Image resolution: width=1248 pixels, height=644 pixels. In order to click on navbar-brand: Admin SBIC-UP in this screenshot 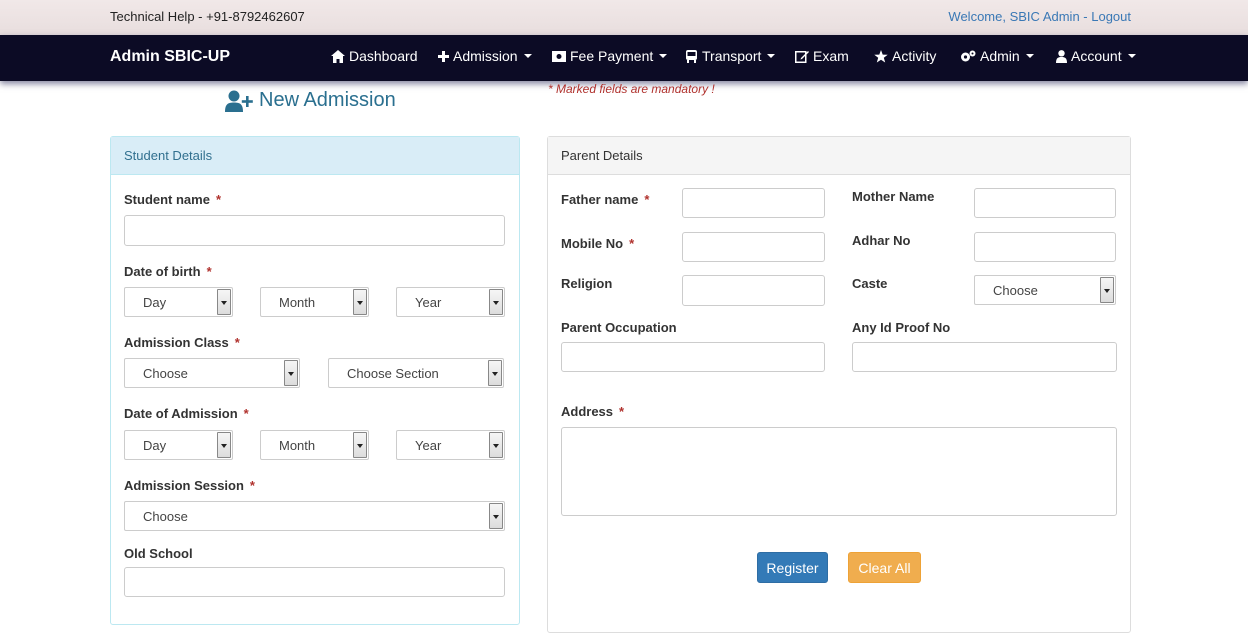, I will do `click(170, 57)`.